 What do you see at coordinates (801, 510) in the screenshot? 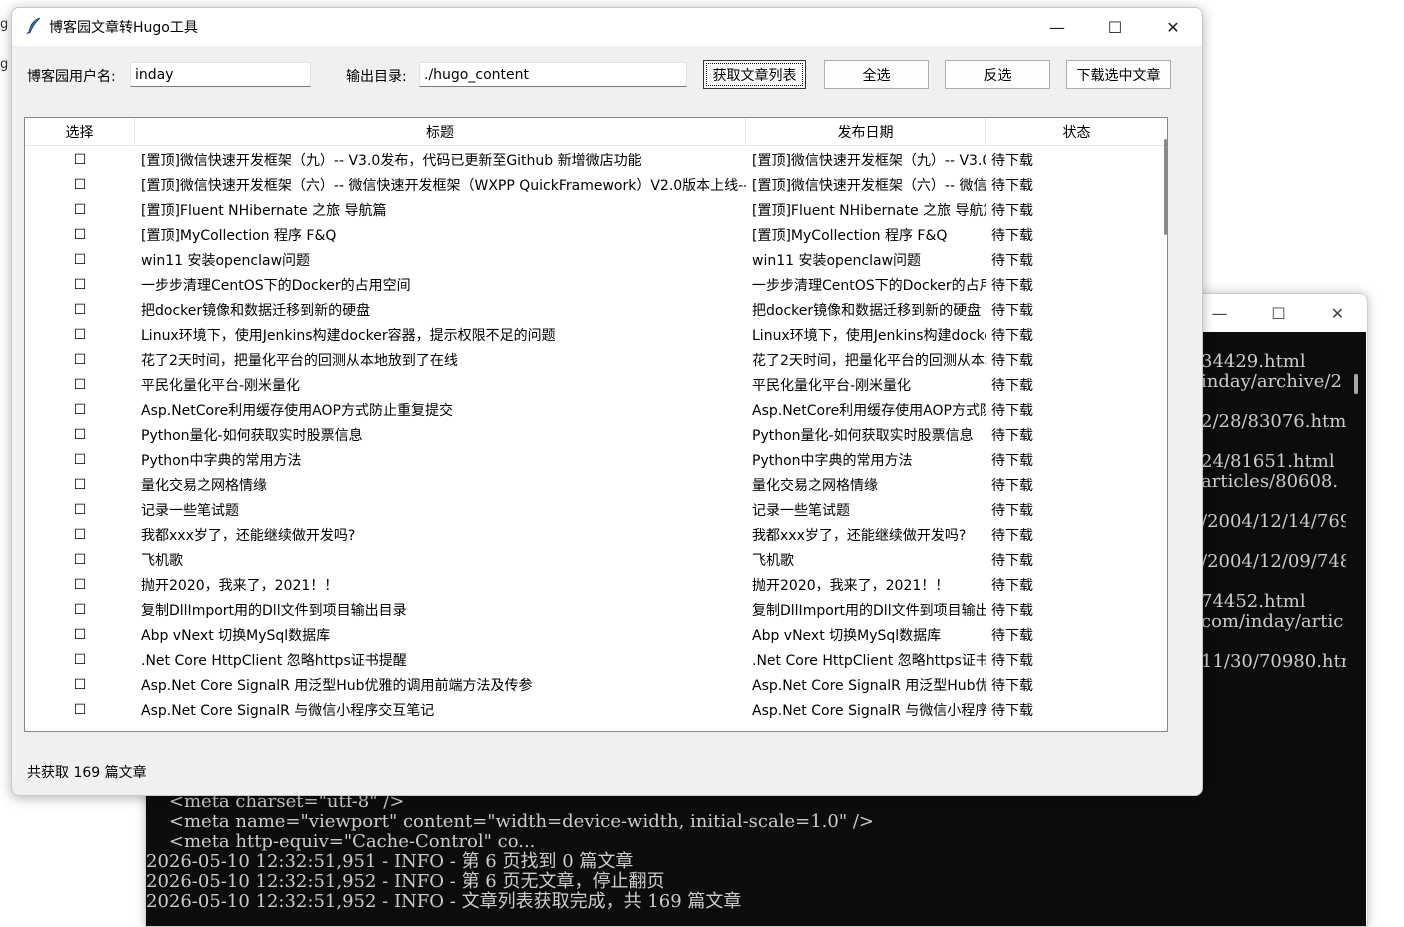
I see `row-date: 记录一些笔试题` at bounding box center [801, 510].